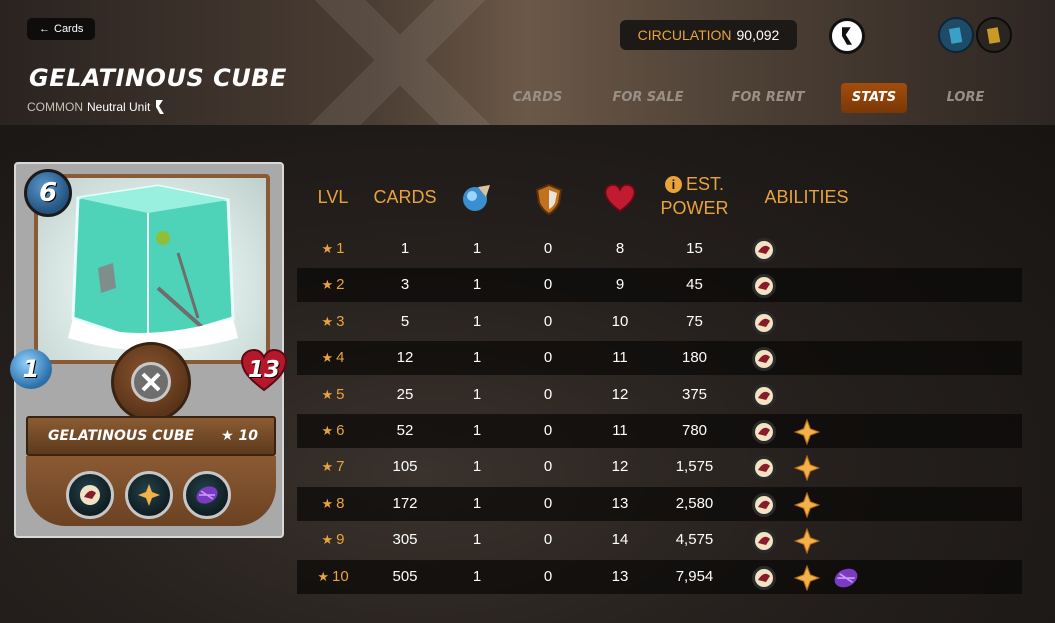  I want to click on mana-cost-badge: 6, so click(48, 193).